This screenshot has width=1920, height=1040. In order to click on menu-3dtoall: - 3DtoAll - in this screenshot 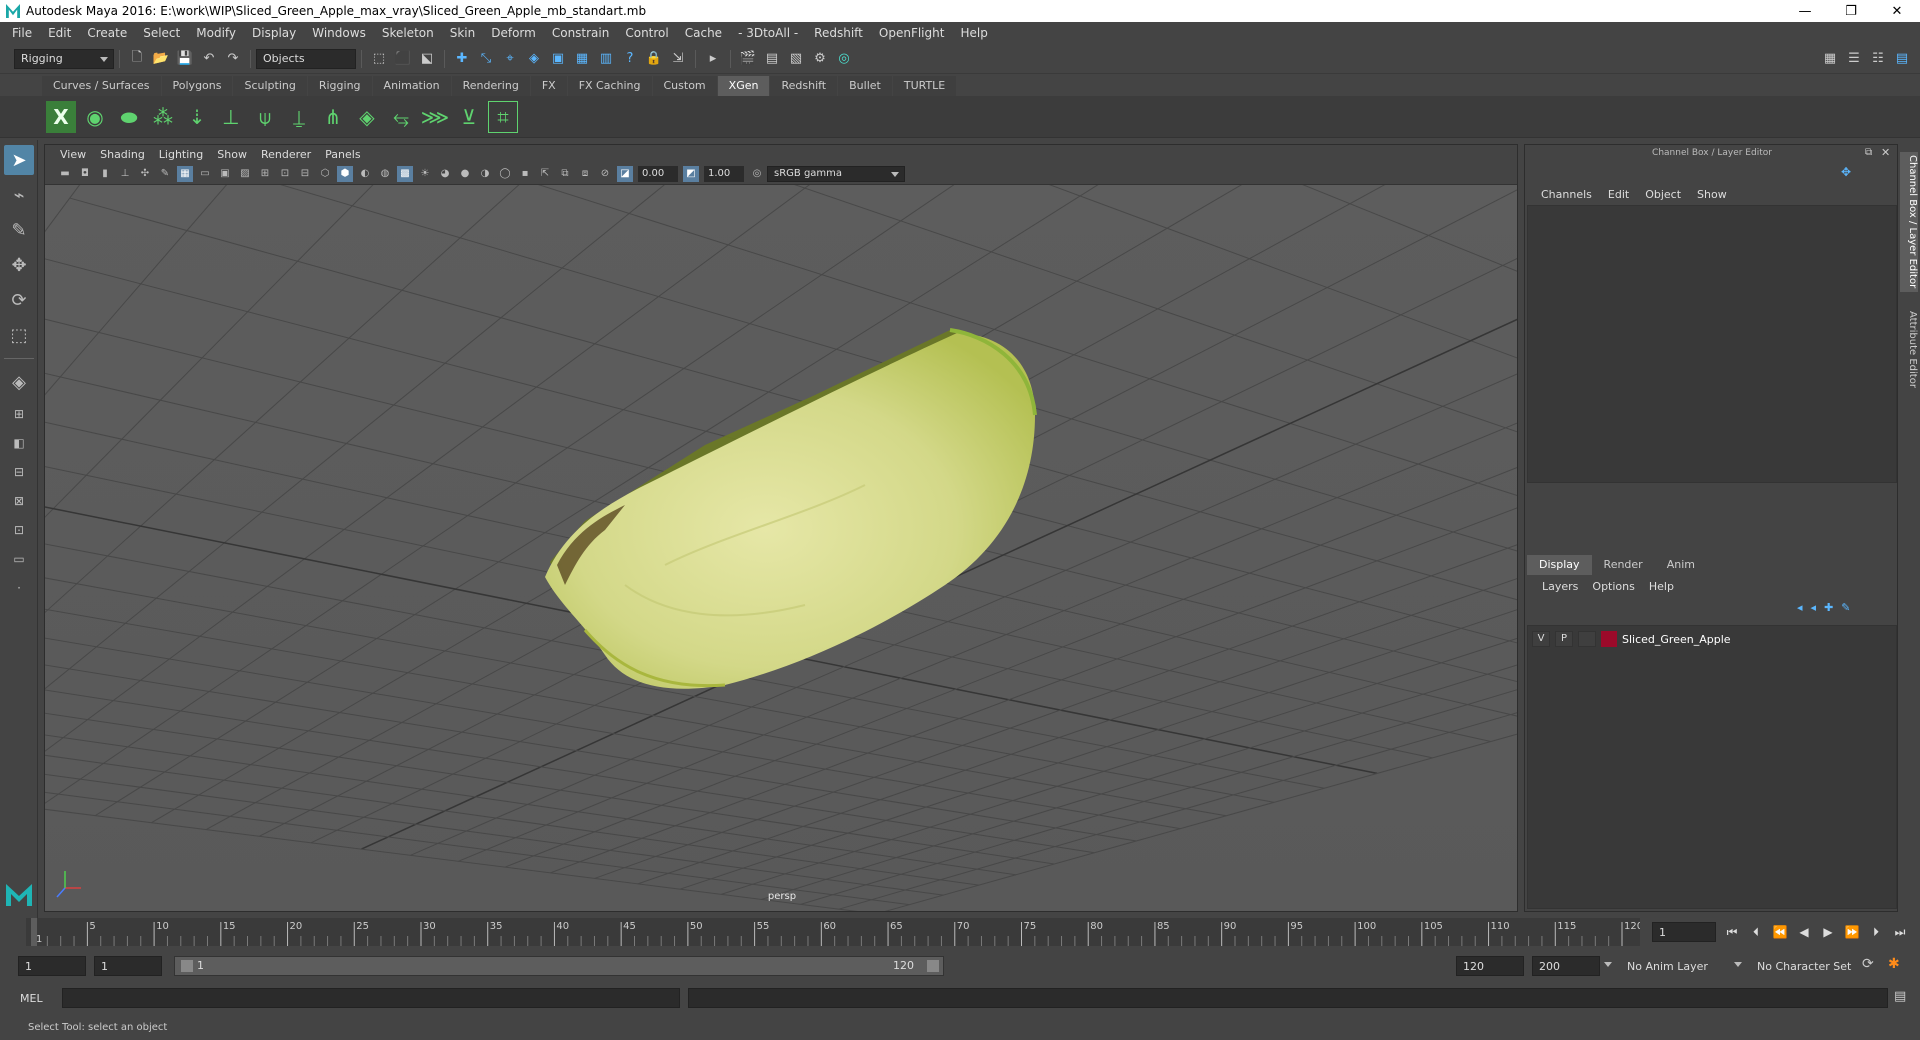, I will do `click(768, 33)`.